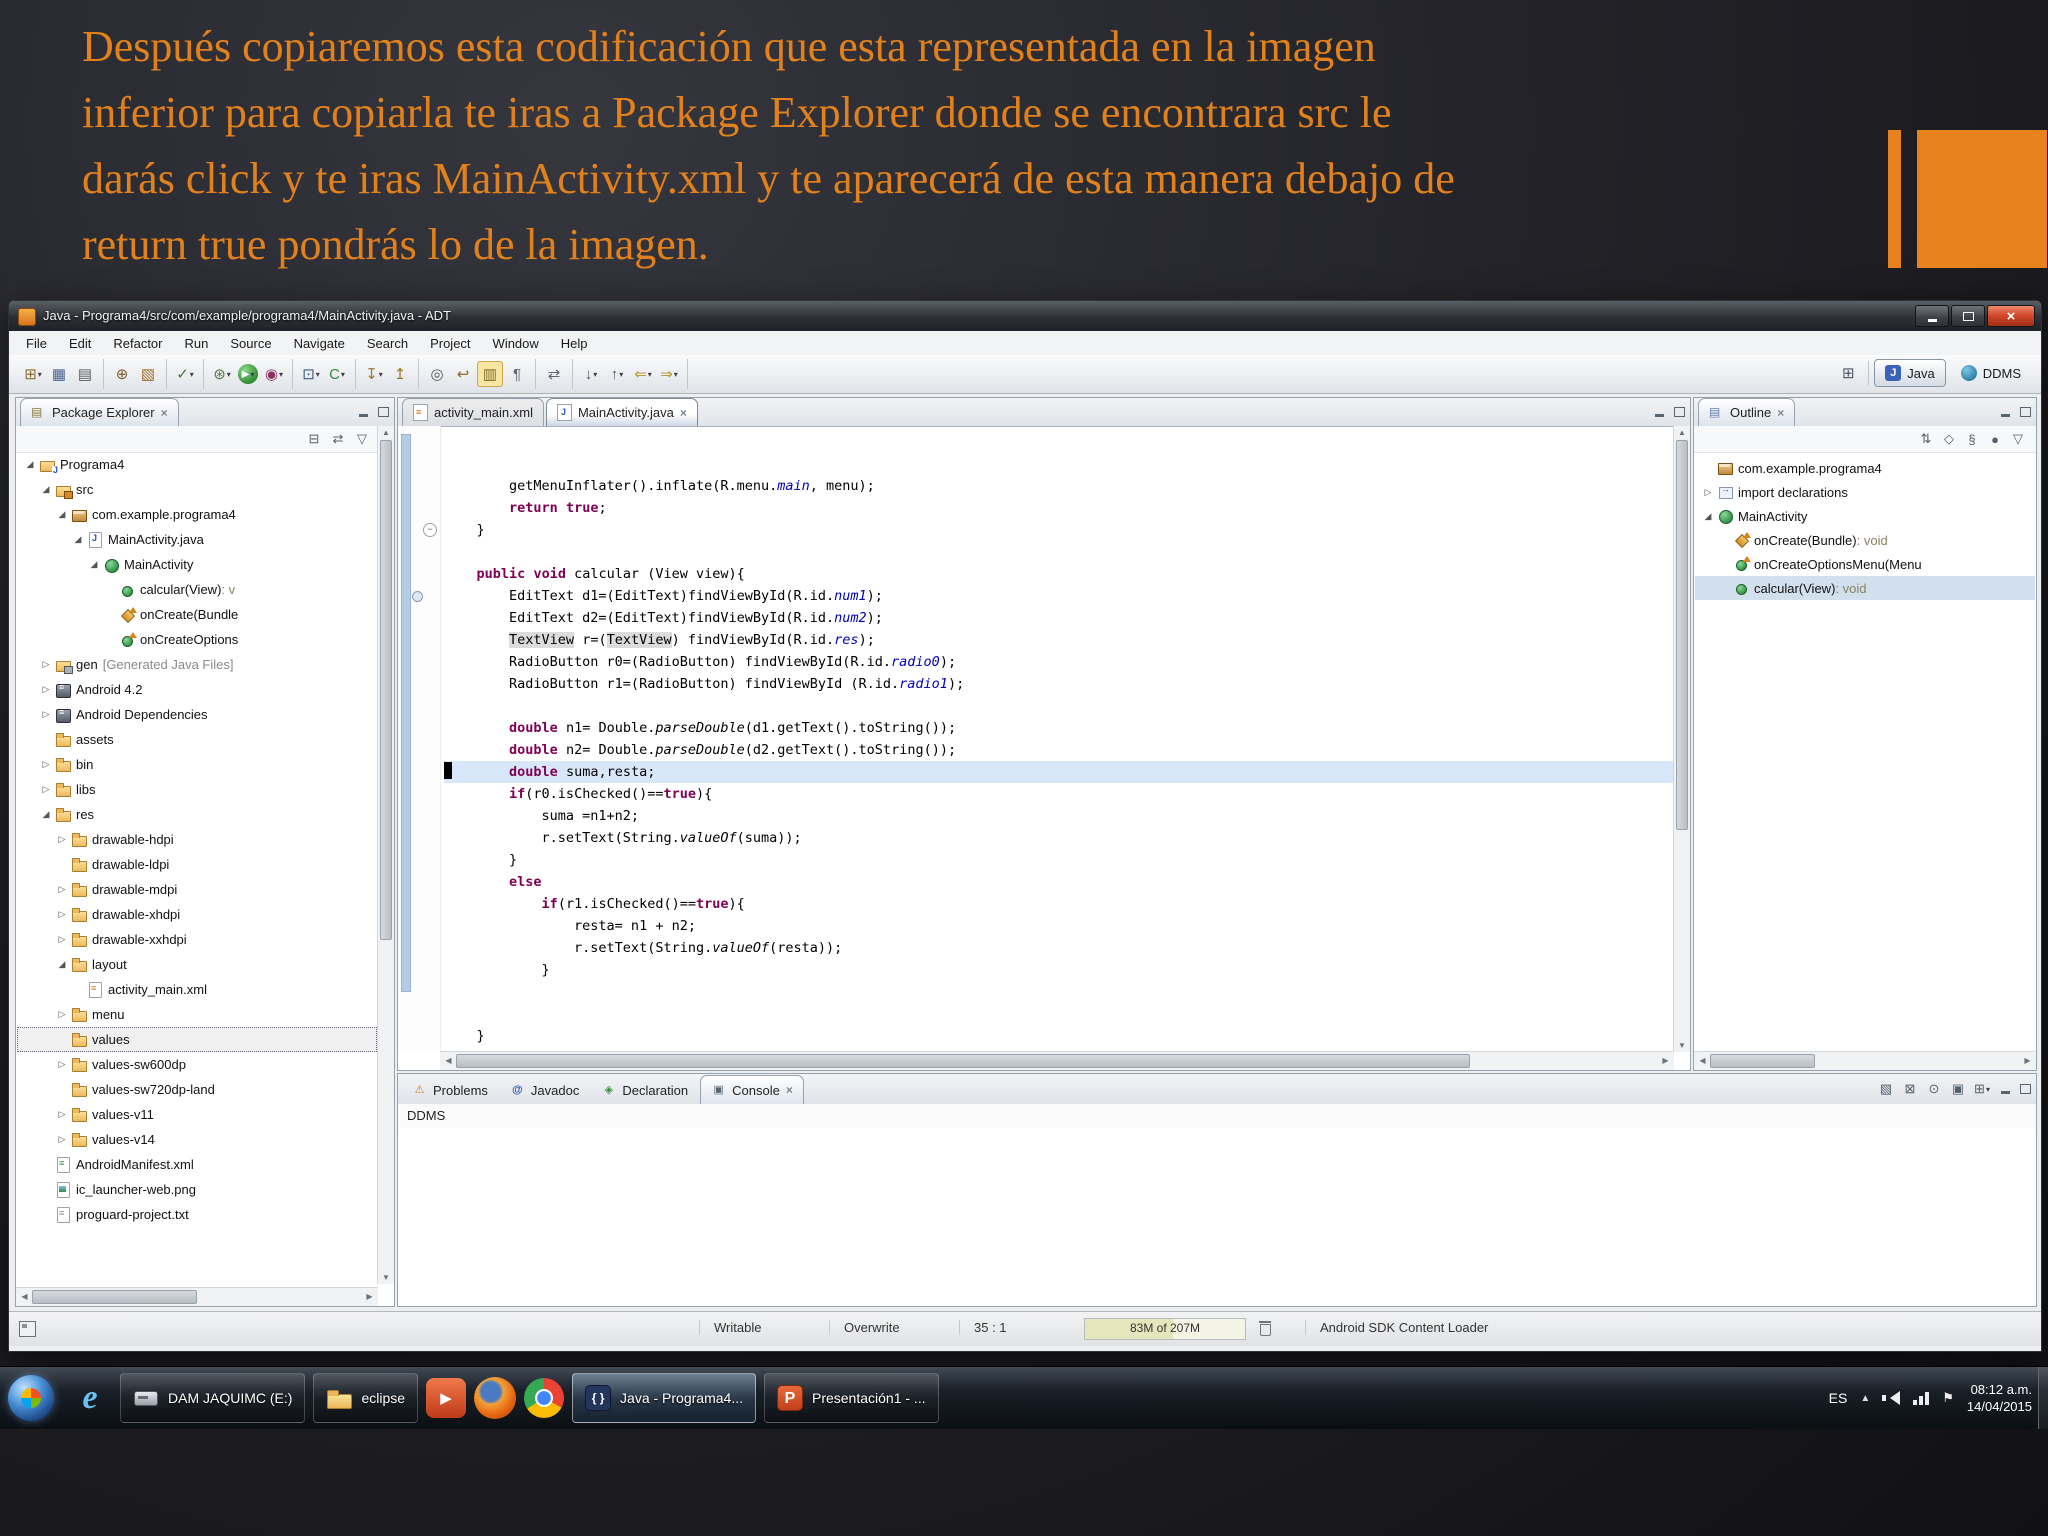 Image resolution: width=2048 pixels, height=1536 pixels. What do you see at coordinates (1702, 1061) in the screenshot?
I see `scroll-left-icon` at bounding box center [1702, 1061].